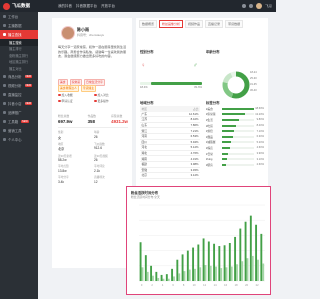  I want to click on sidebar-item: 商品分析 NEW, so click(19, 76).